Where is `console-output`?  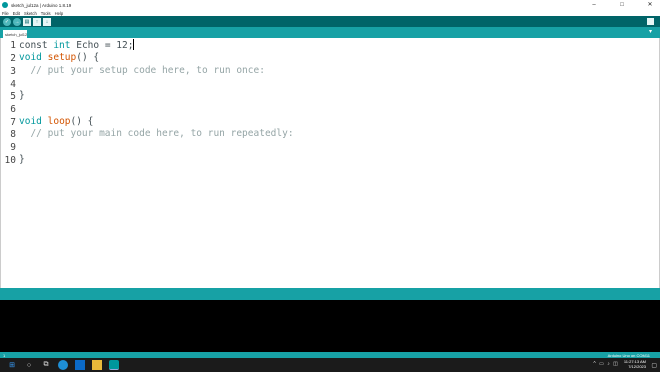 console-output is located at coordinates (330, 326).